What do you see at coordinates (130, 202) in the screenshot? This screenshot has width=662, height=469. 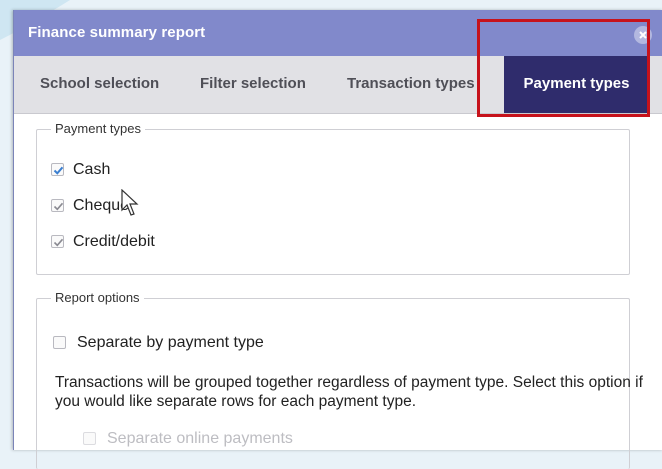 I see `mouse-cursor-icon` at bounding box center [130, 202].